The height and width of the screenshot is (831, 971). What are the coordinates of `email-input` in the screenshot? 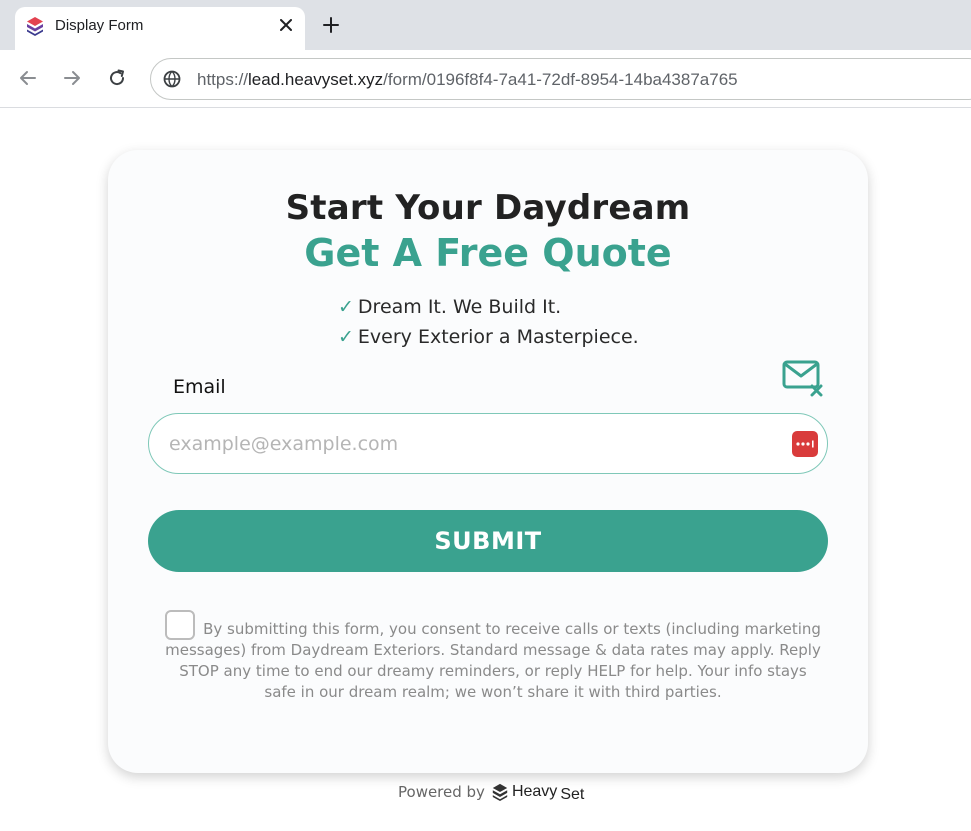 It's located at (469, 443).